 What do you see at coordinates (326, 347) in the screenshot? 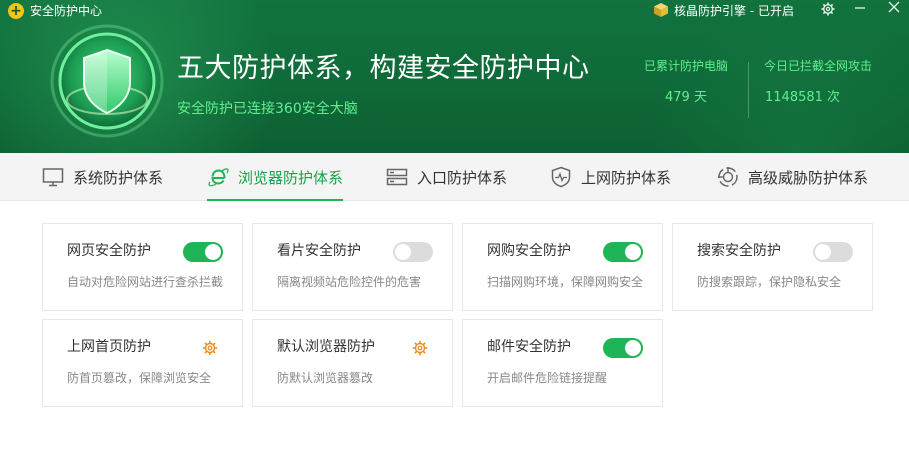
I see `card-title: 默认浏览器防护` at bounding box center [326, 347].